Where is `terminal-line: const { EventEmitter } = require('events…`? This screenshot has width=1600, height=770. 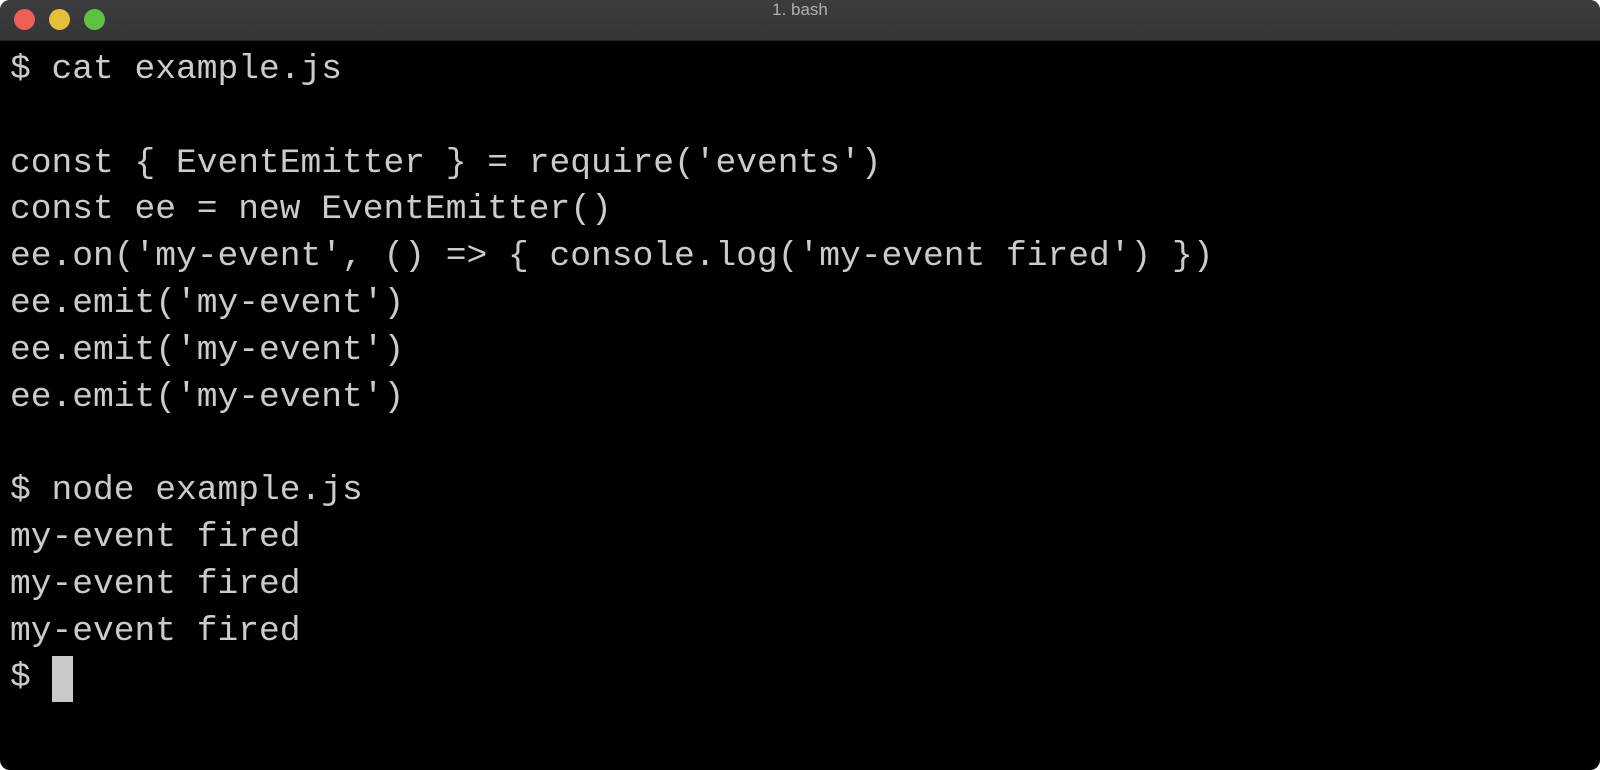
terminal-line: const { EventEmitter } = require('events… is located at coordinates (446, 163).